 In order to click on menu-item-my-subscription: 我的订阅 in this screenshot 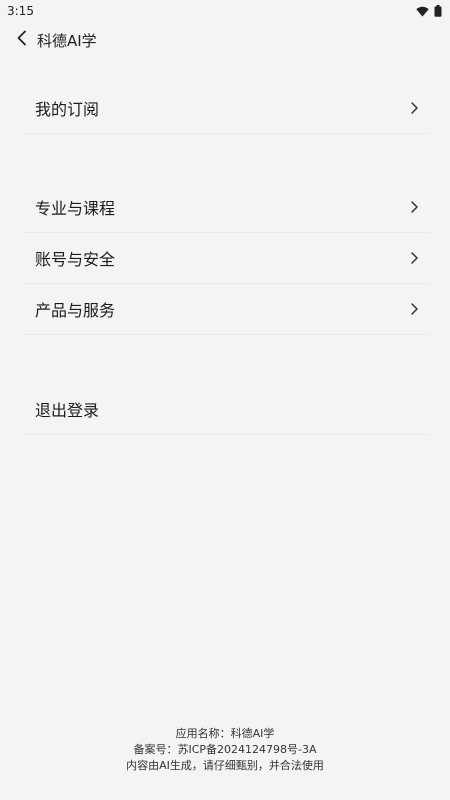, I will do `click(226, 108)`.